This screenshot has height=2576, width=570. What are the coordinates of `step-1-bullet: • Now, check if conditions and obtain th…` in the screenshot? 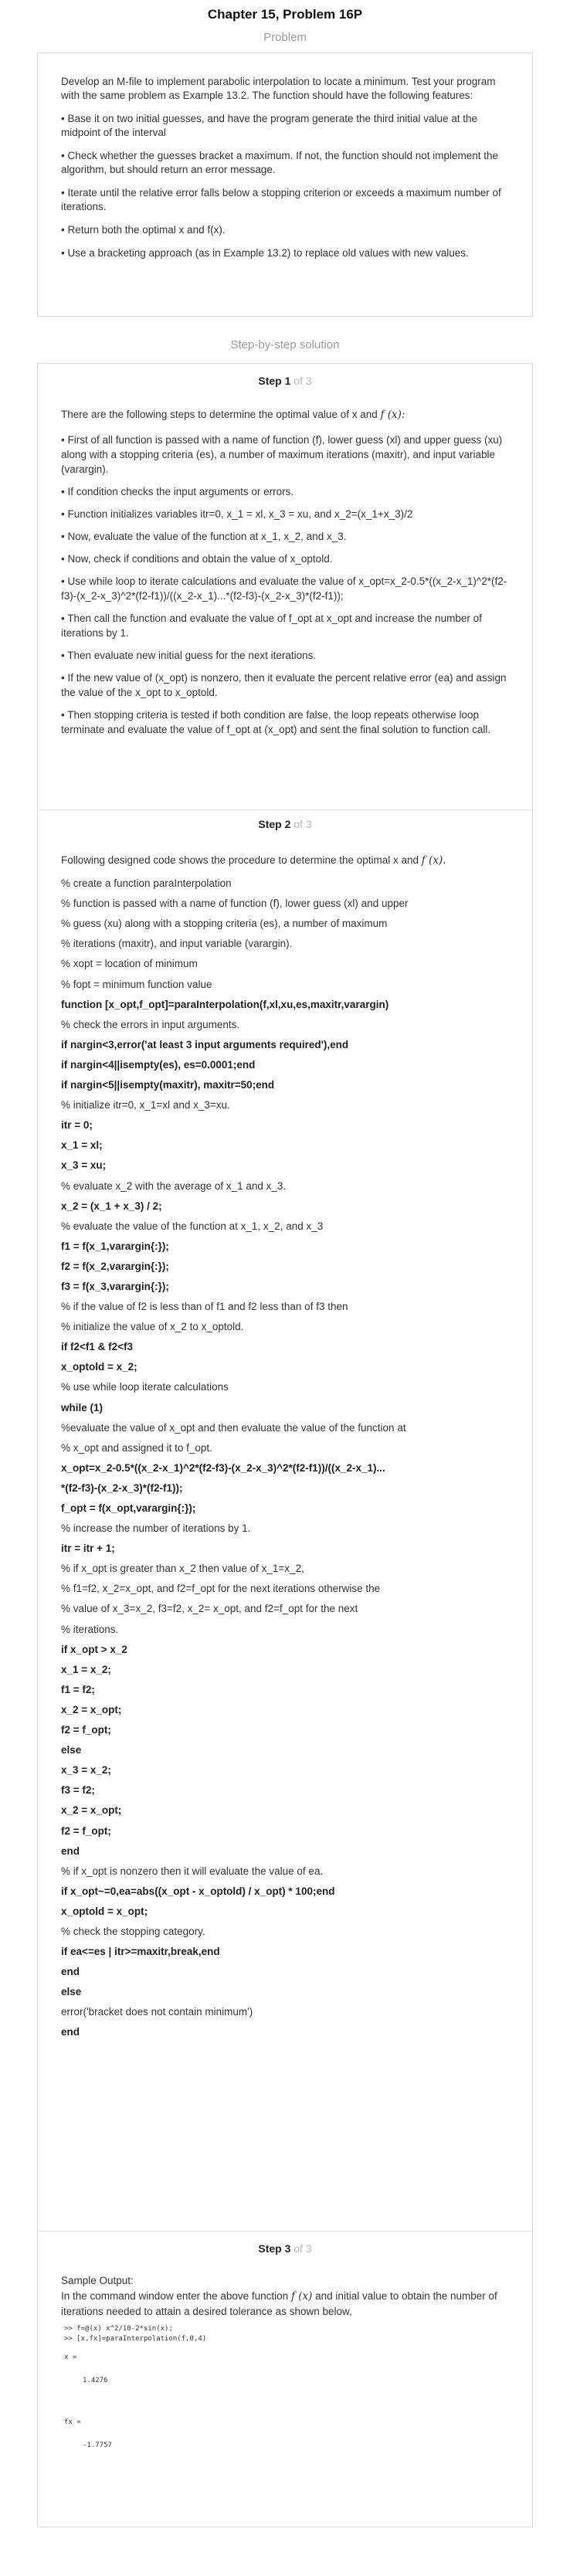 It's located at (197, 559).